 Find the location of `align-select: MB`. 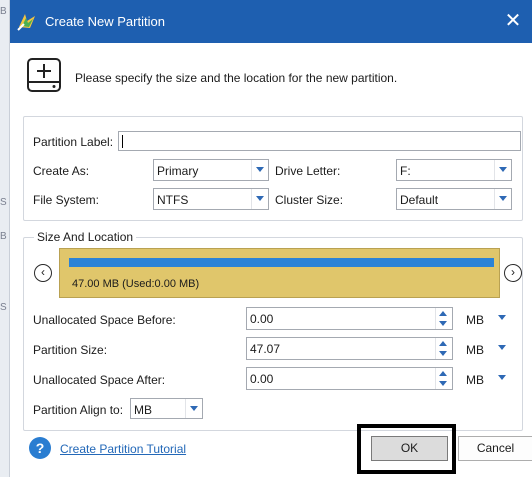

align-select: MB is located at coordinates (166, 408).